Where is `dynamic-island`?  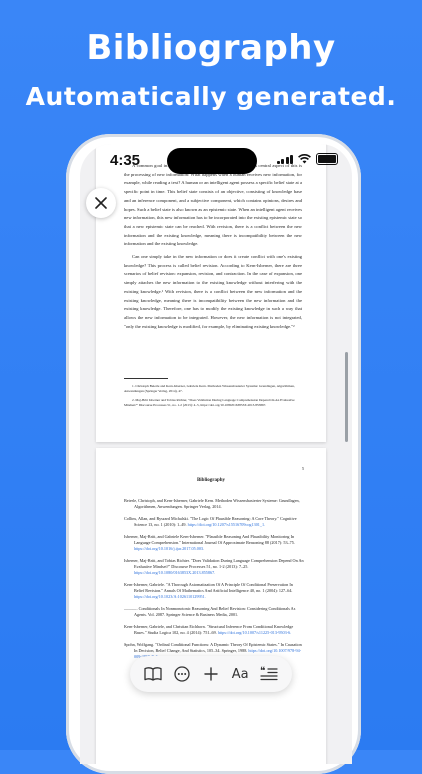 dynamic-island is located at coordinates (212, 161).